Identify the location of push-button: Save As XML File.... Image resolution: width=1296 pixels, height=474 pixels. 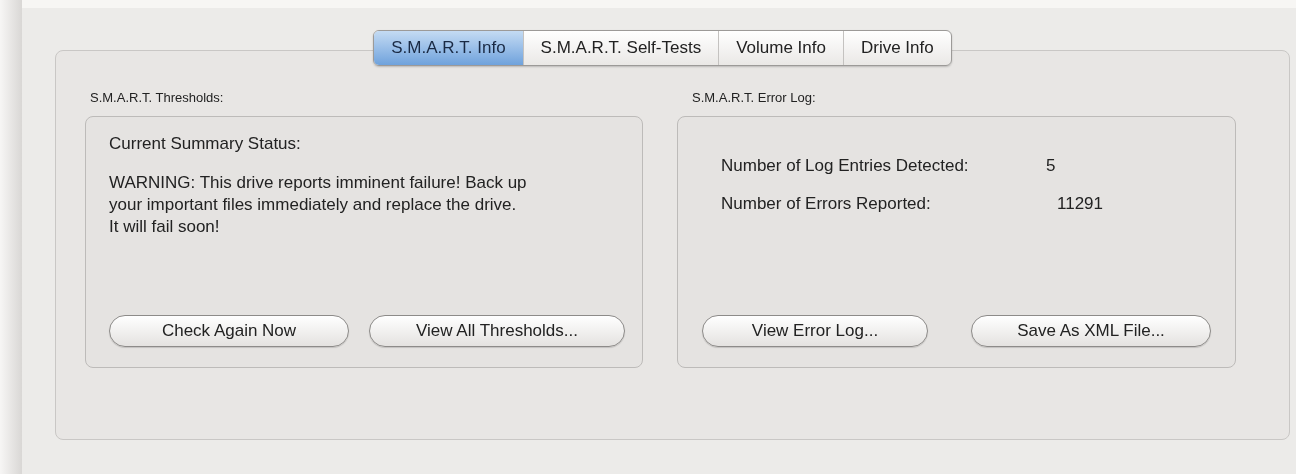
(1091, 330).